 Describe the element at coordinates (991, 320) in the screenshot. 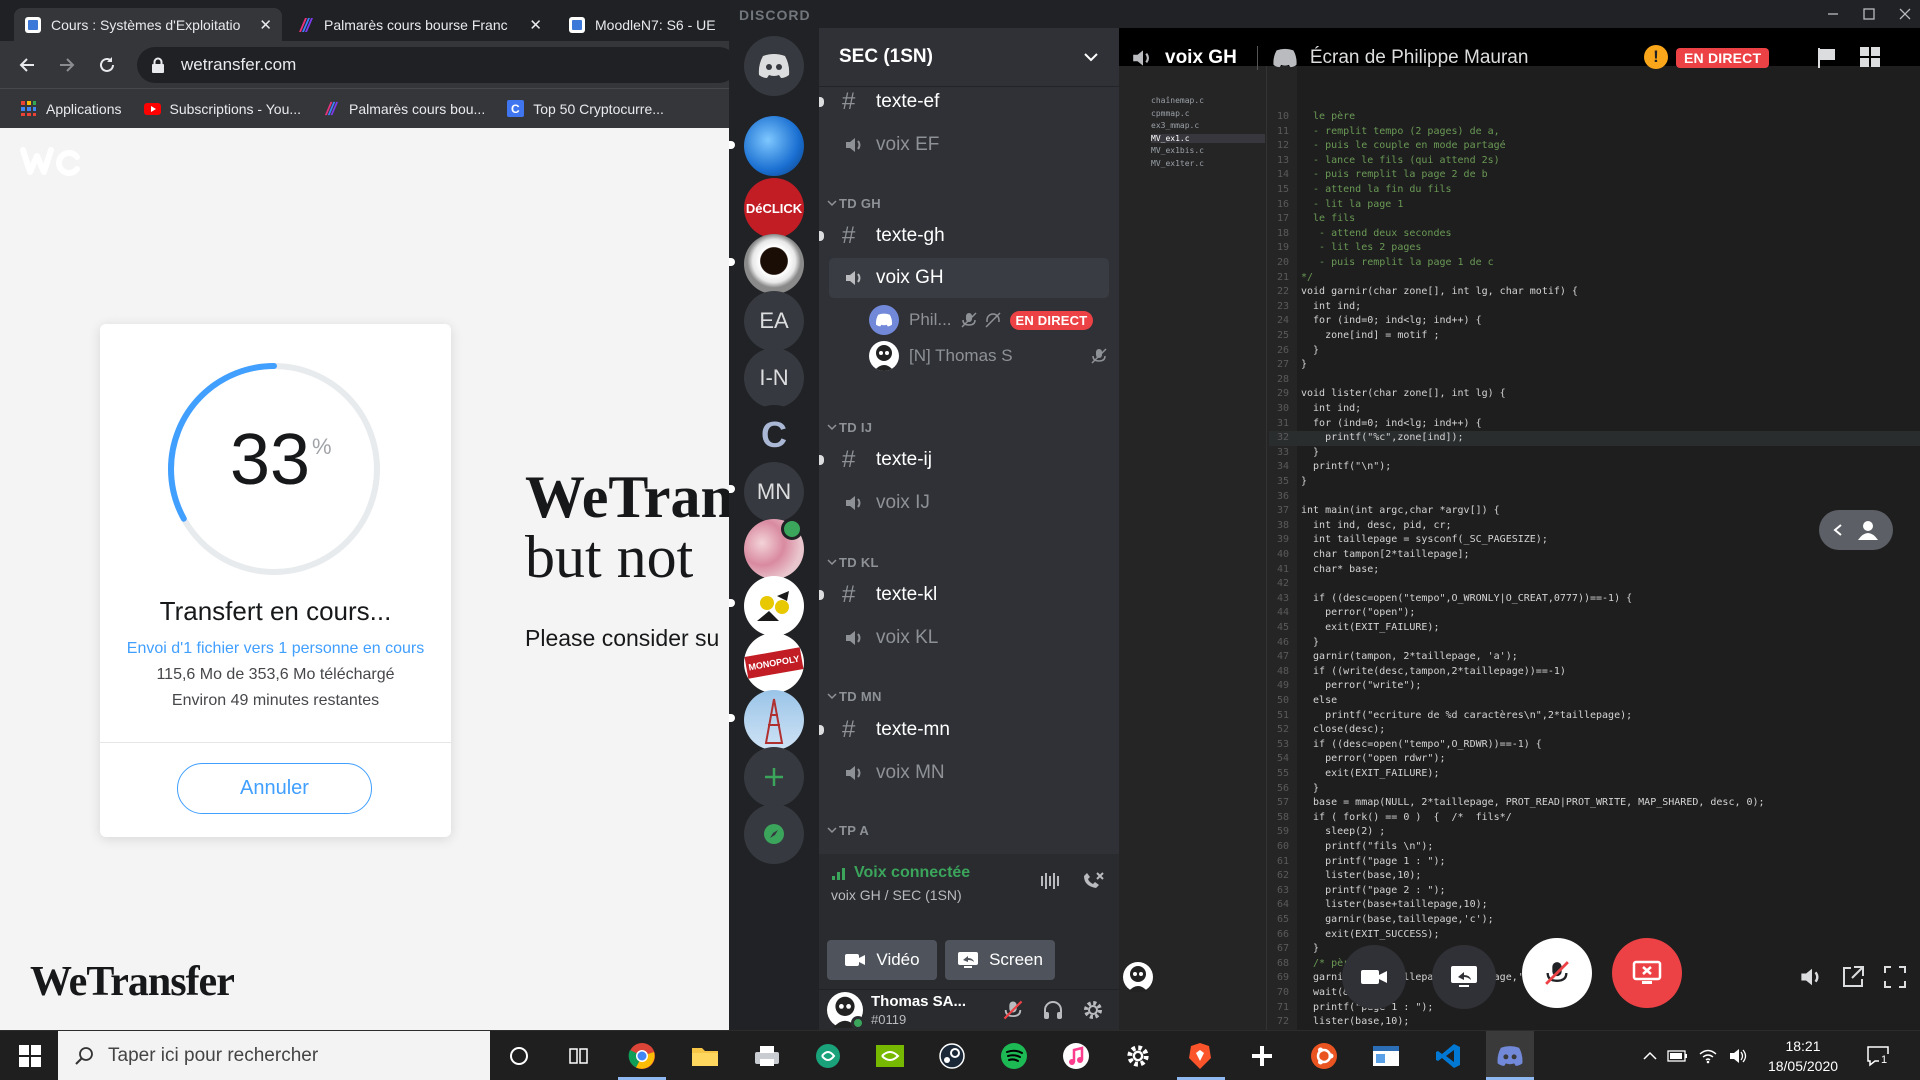

I see `voice-user-philippe: Phil... EN DIRECT` at that location.